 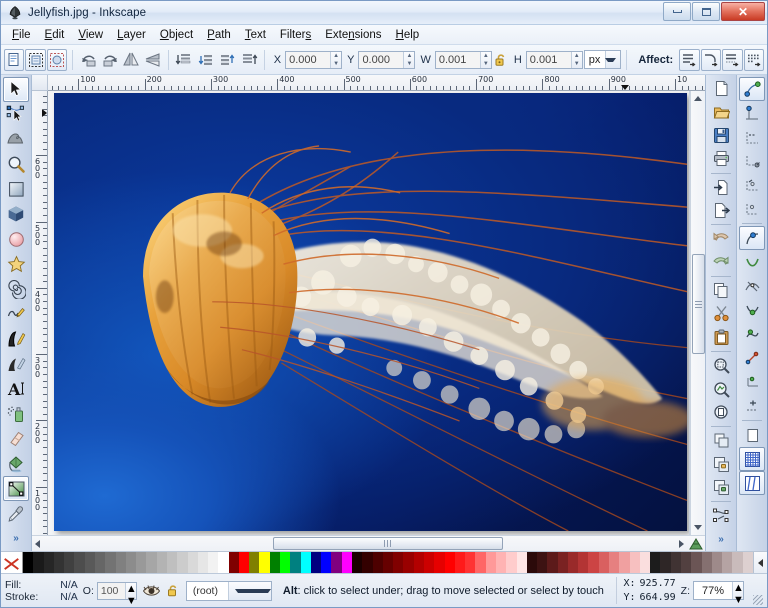 What do you see at coordinates (131, 60) in the screenshot?
I see `flip-horizontal-button` at bounding box center [131, 60].